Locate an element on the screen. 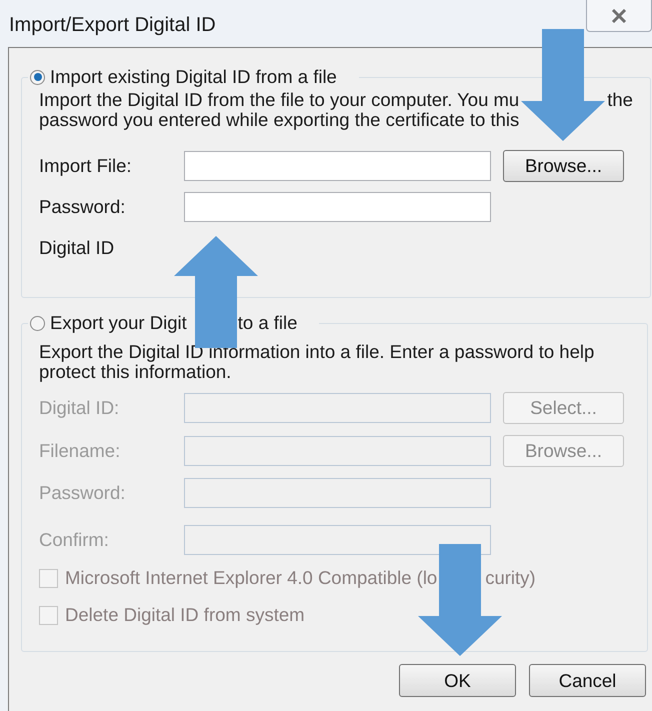 The height and width of the screenshot is (711, 652). text-fragment: Microsoft Internet Explorer 4.0 Compatible (lo is located at coordinates (251, 577).